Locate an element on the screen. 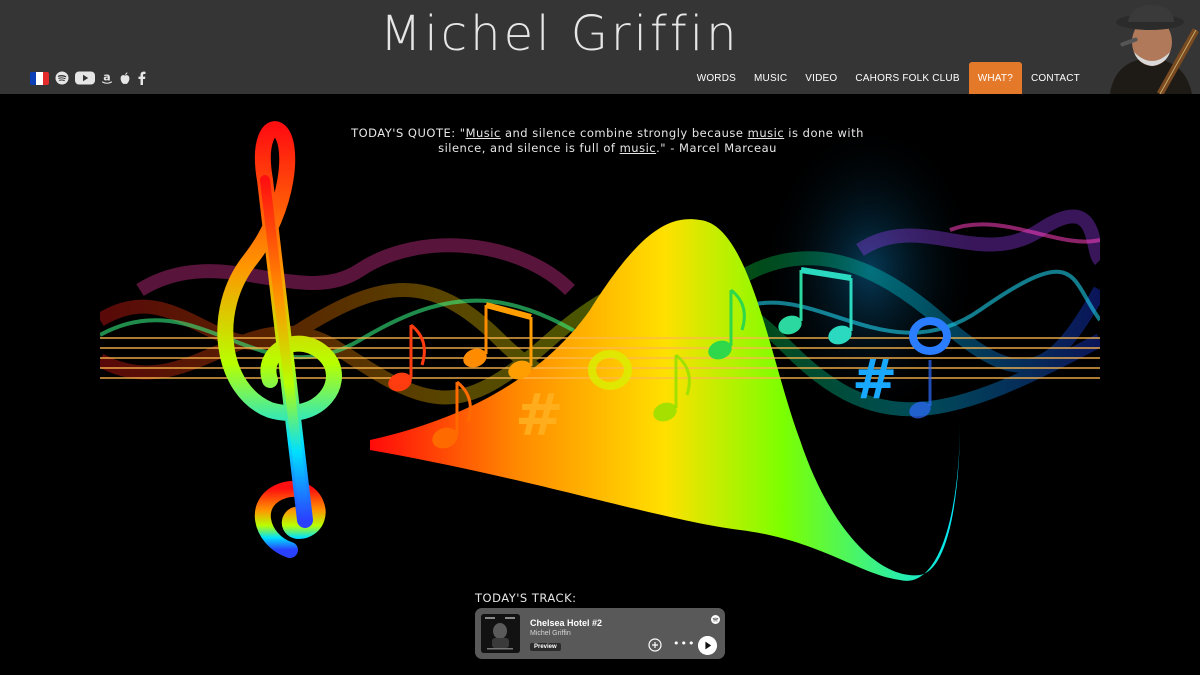 The image size is (1200, 675). nav-item-words: WORDS is located at coordinates (716, 78).